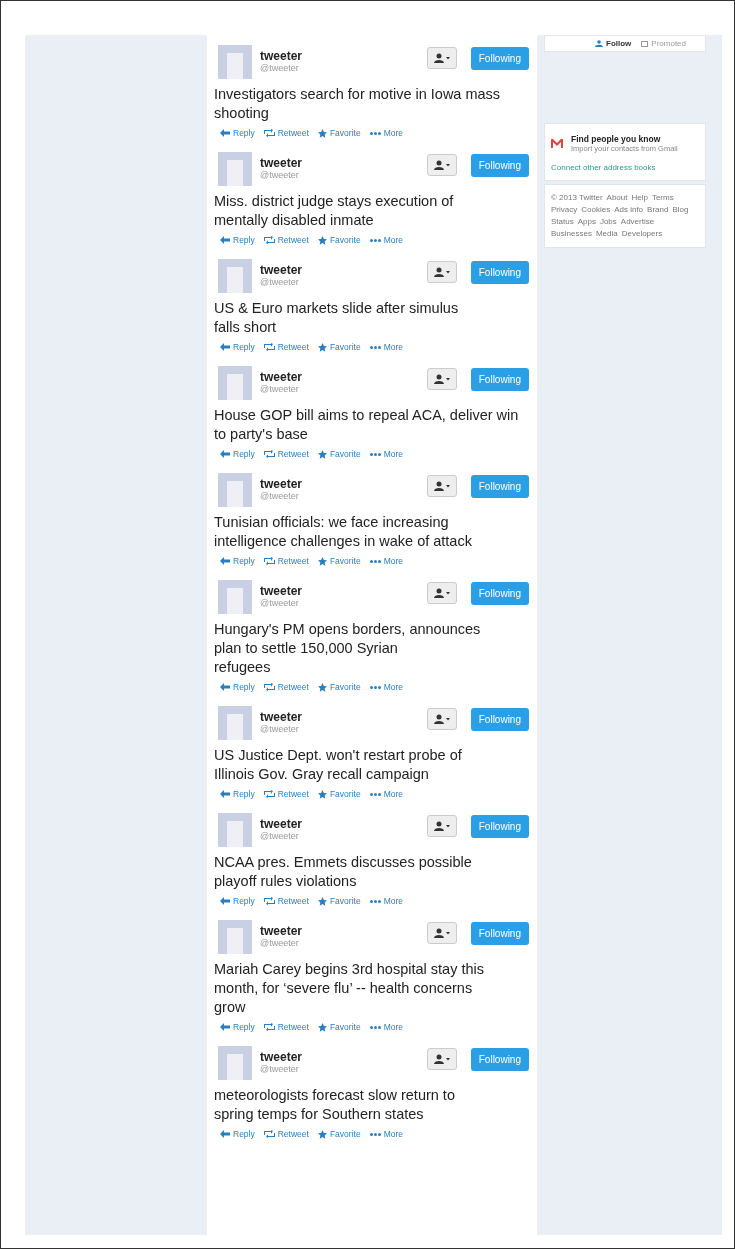 The width and height of the screenshot is (735, 1249). I want to click on tweet-text: Miss. district judge stays execution of mentally disabled inmate, so click(334, 211).